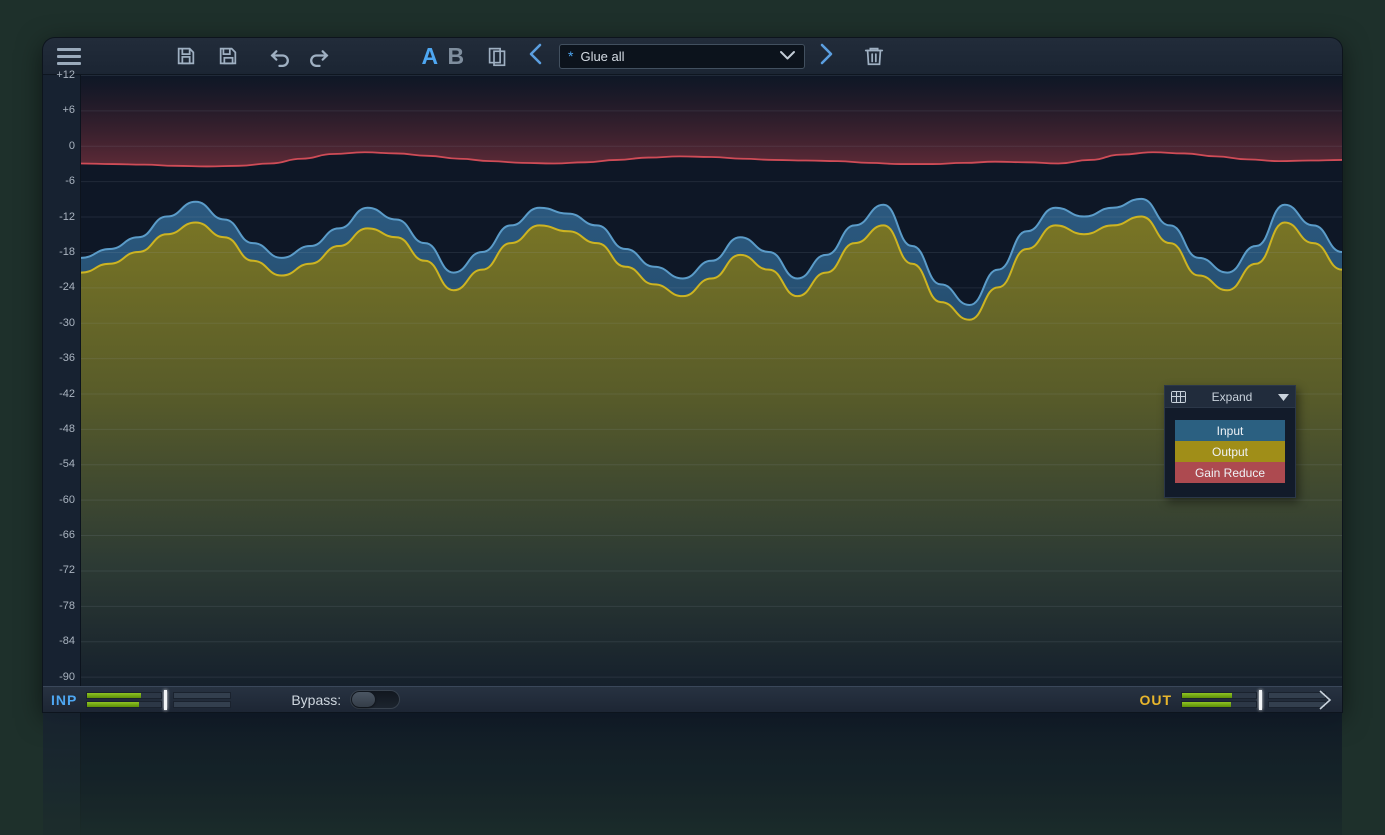 Image resolution: width=1385 pixels, height=835 pixels. Describe the element at coordinates (1178, 396) in the screenshot. I see `grid-matrix-icon` at that location.